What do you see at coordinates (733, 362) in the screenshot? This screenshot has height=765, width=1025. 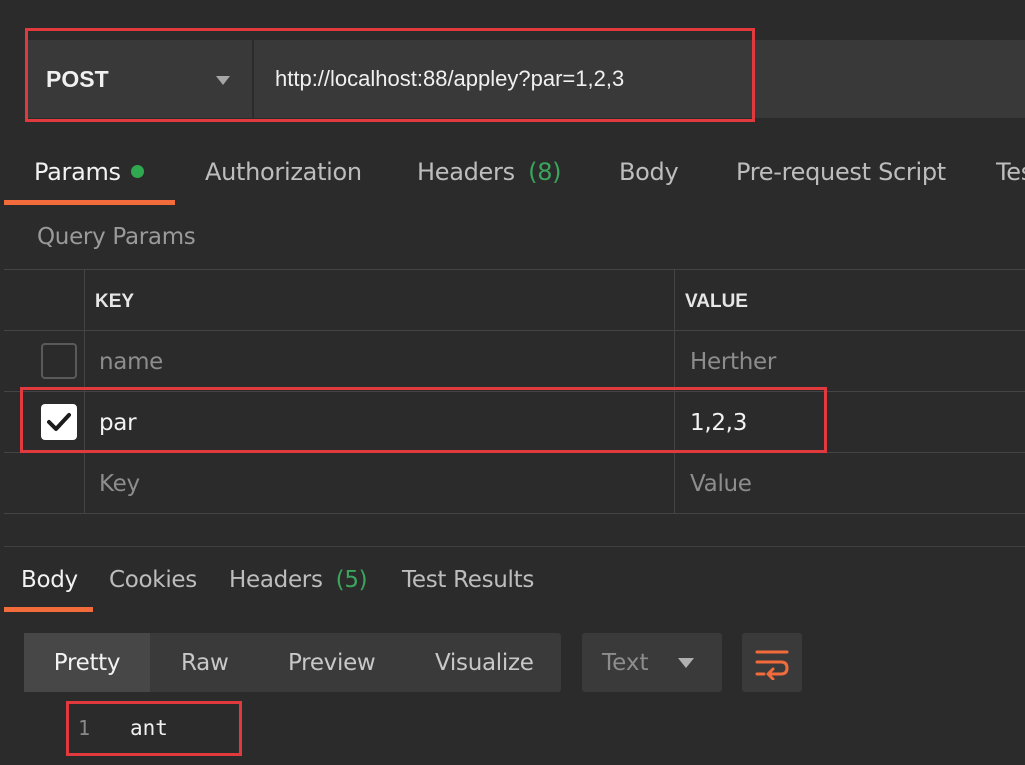 I see `param-value: Herther` at bounding box center [733, 362].